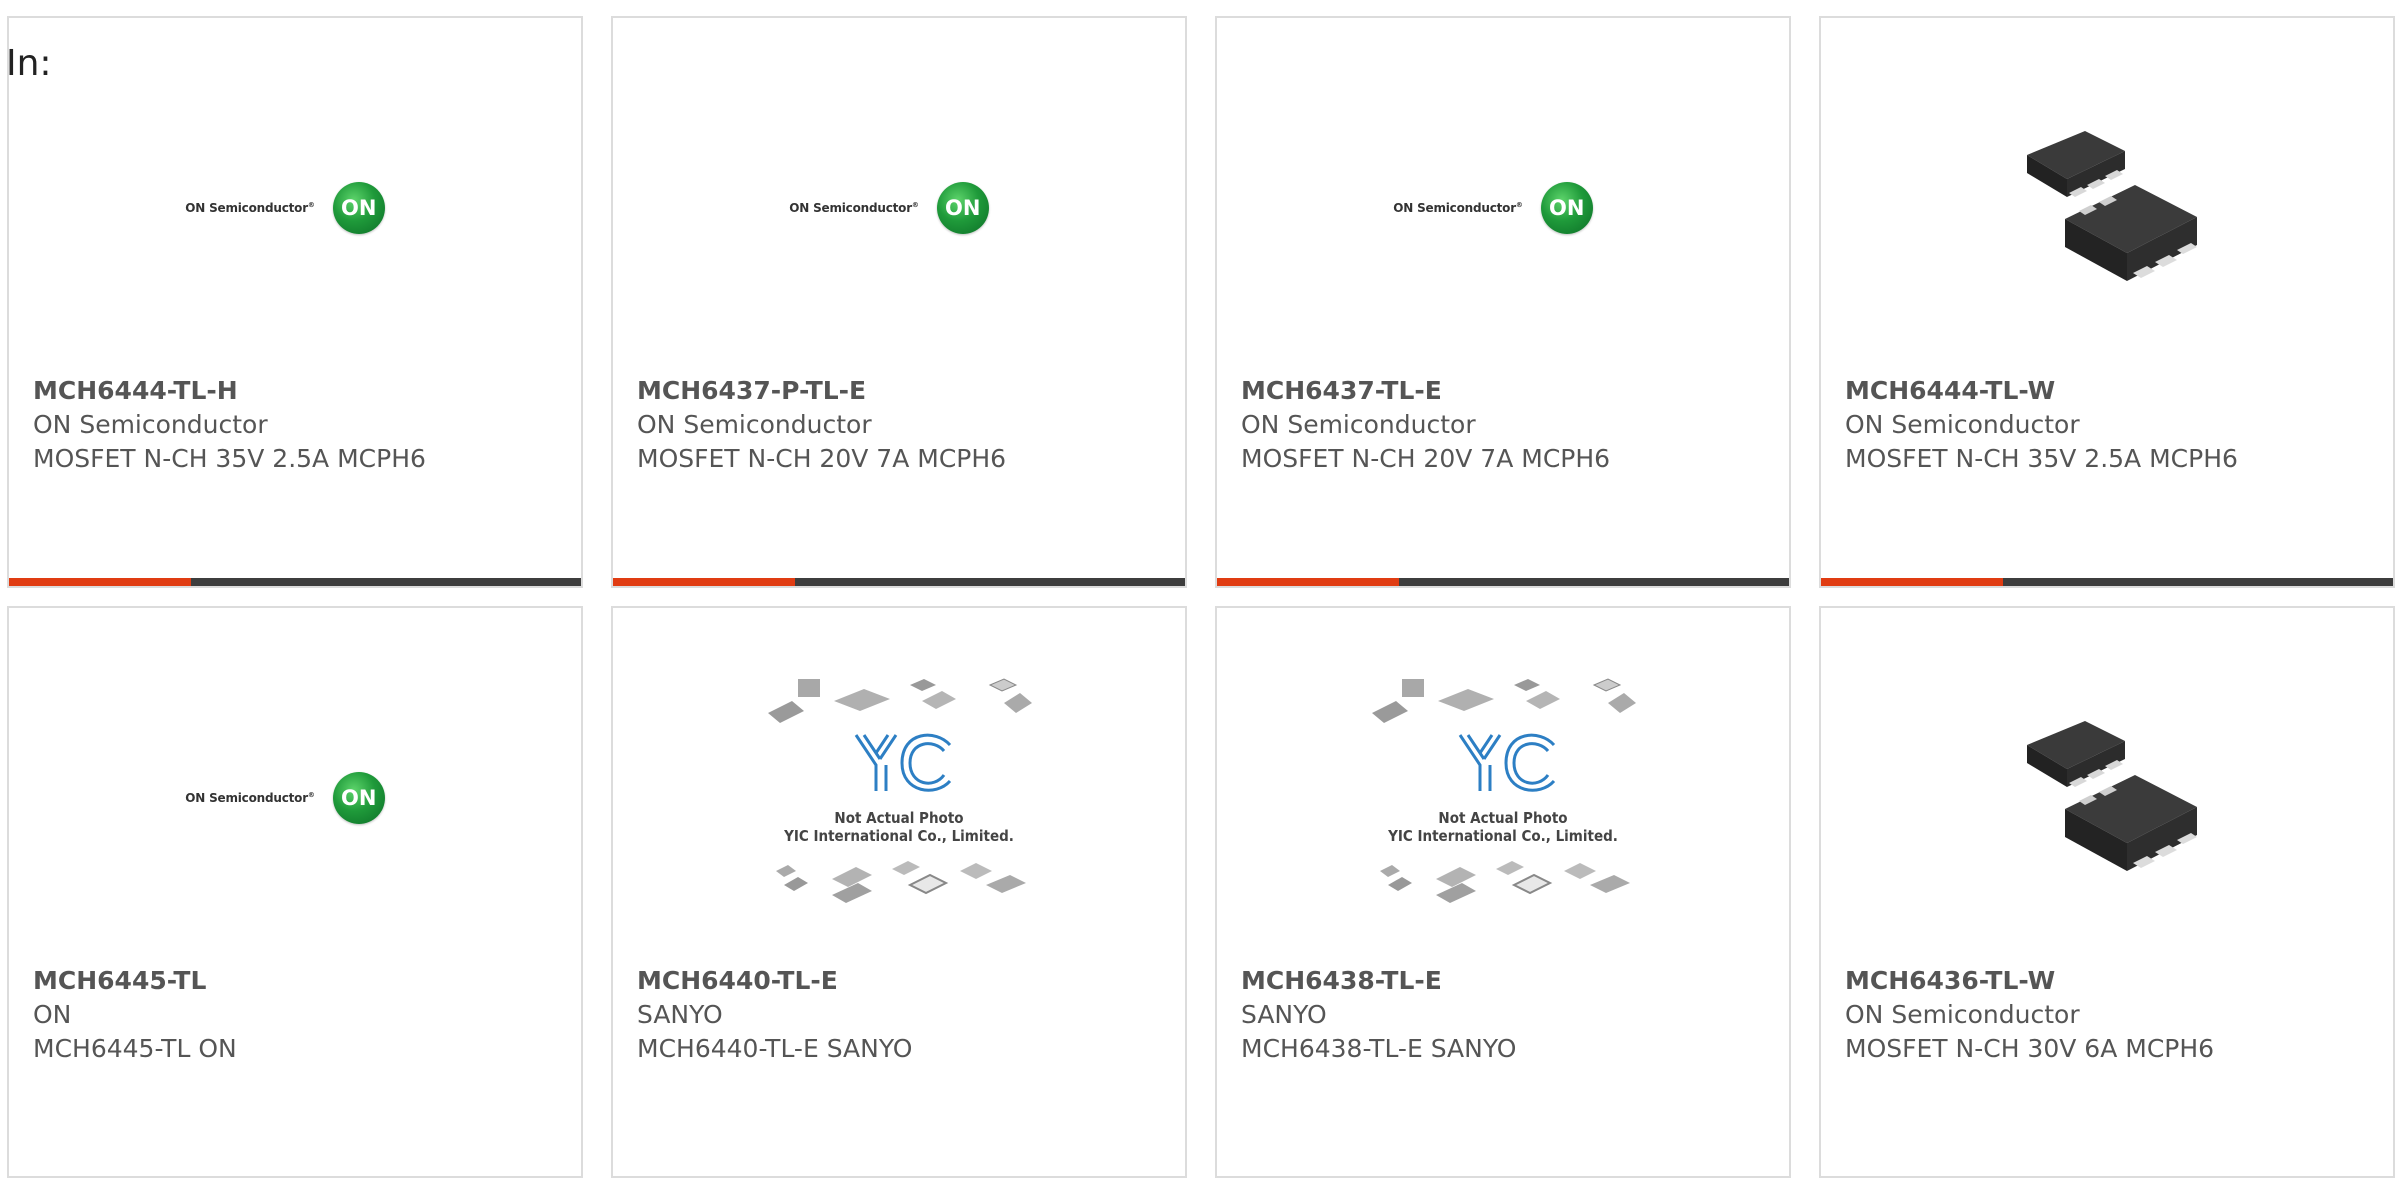  I want to click on description: MCH6440-TL-E SANYO, so click(775, 1048).